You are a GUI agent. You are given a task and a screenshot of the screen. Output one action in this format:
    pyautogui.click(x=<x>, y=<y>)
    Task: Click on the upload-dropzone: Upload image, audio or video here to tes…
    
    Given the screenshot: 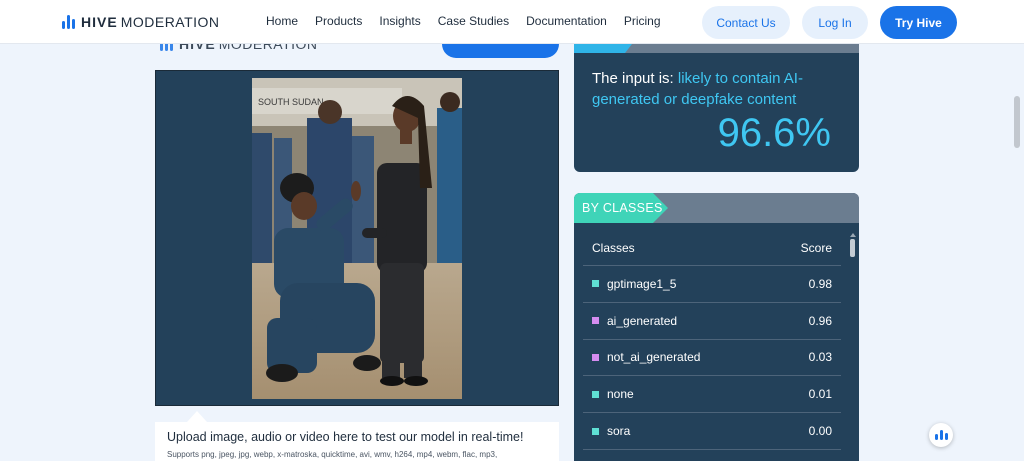 What is the action you would take?
    pyautogui.click(x=357, y=441)
    